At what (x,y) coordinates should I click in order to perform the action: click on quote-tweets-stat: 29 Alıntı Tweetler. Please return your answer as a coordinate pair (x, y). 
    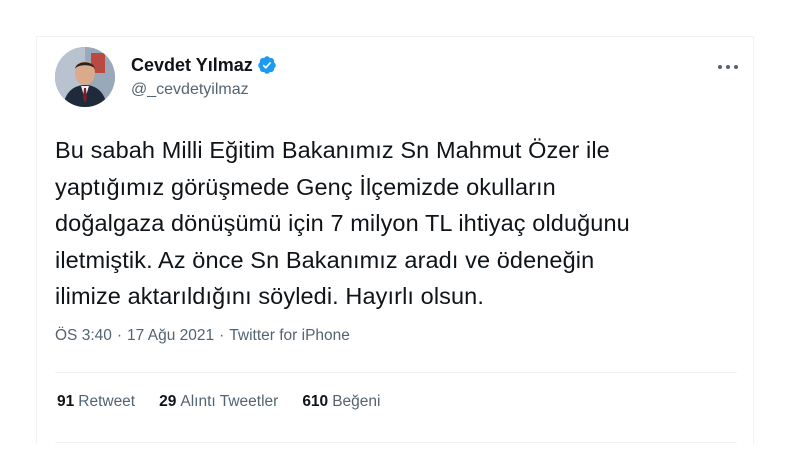
    Looking at the image, I should click on (218, 402).